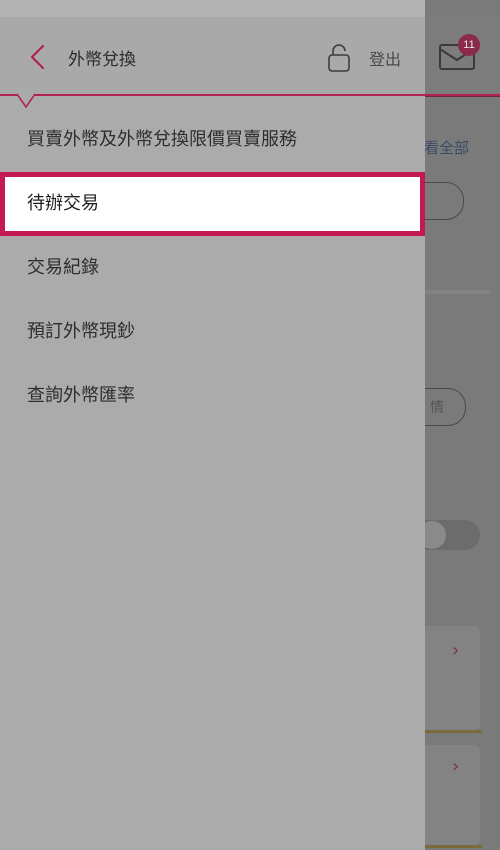 The width and height of the screenshot is (500, 850). What do you see at coordinates (212, 8) in the screenshot?
I see `status-bar` at bounding box center [212, 8].